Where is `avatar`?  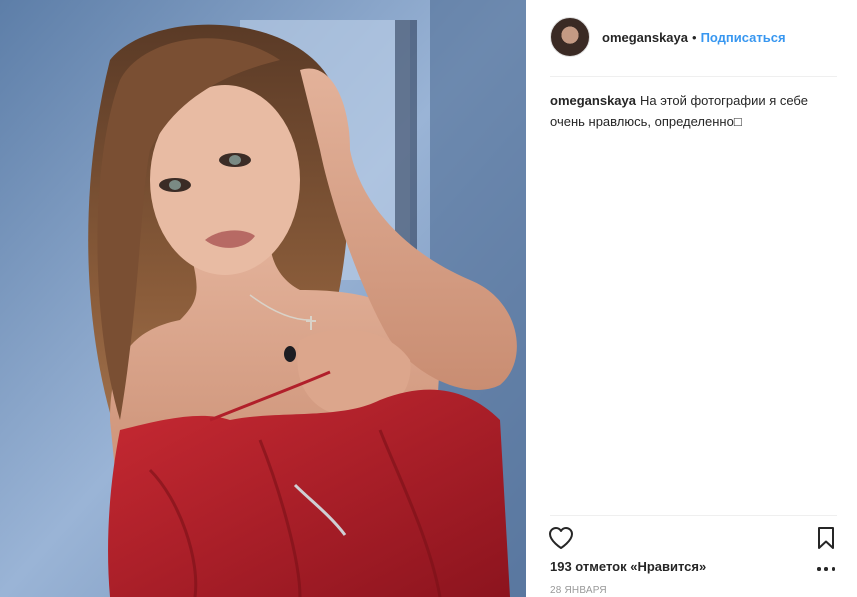 avatar is located at coordinates (570, 37).